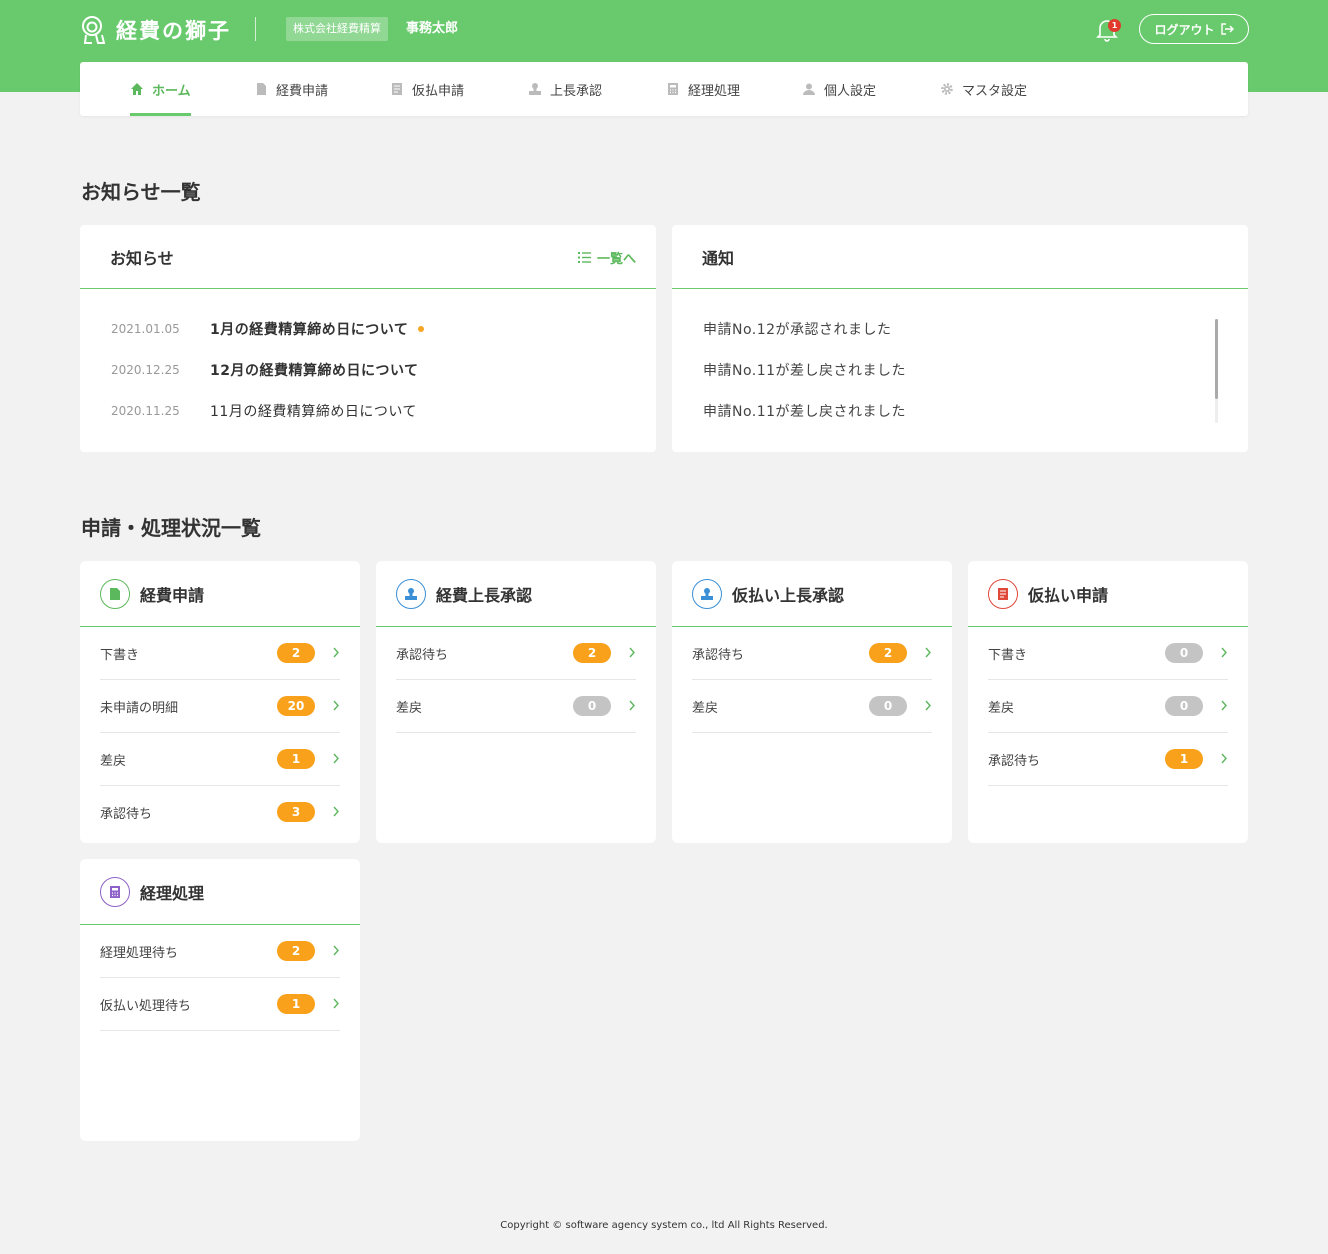 This screenshot has width=1328, height=1254. Describe the element at coordinates (576, 91) in the screenshot. I see `nav-item-label: 上長承認` at that location.